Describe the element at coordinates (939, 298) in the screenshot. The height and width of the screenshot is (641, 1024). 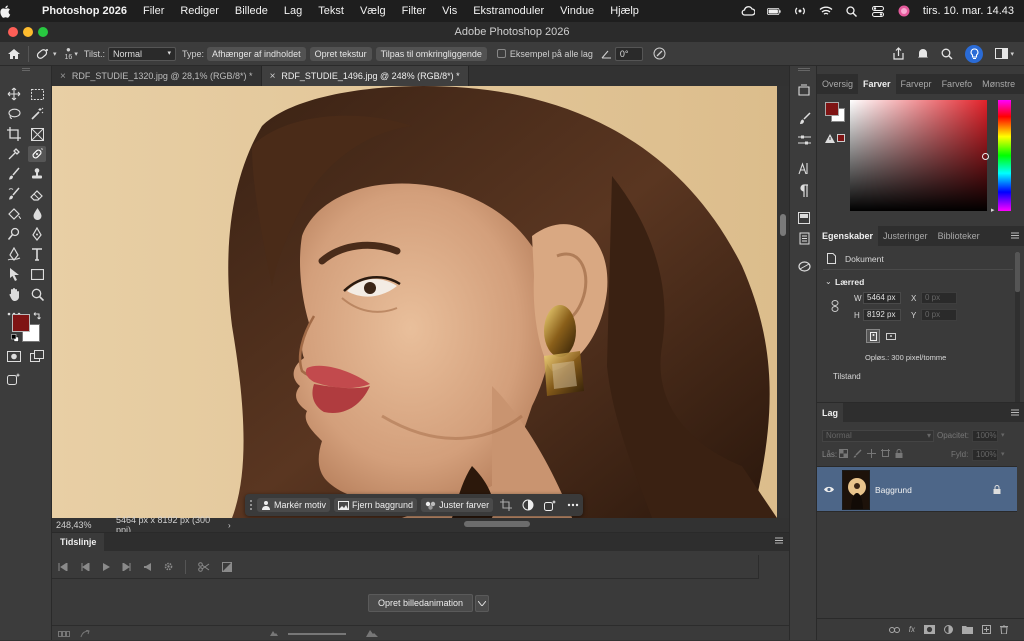
I see `x-field: 0 px` at that location.